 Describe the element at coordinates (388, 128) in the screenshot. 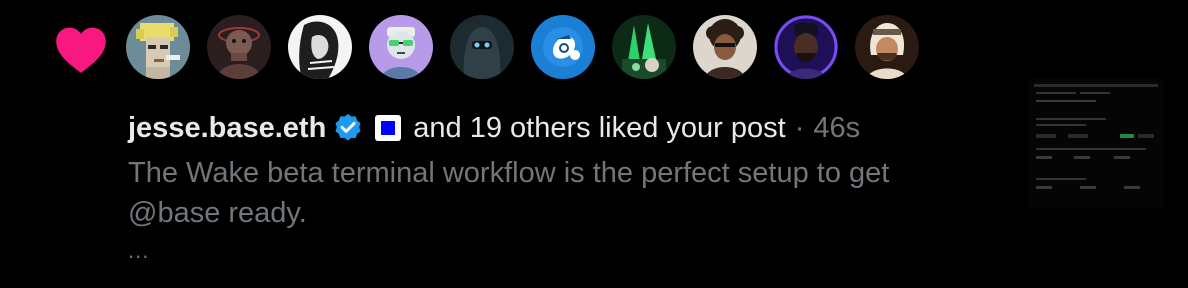

I see `blue-square-icon` at that location.